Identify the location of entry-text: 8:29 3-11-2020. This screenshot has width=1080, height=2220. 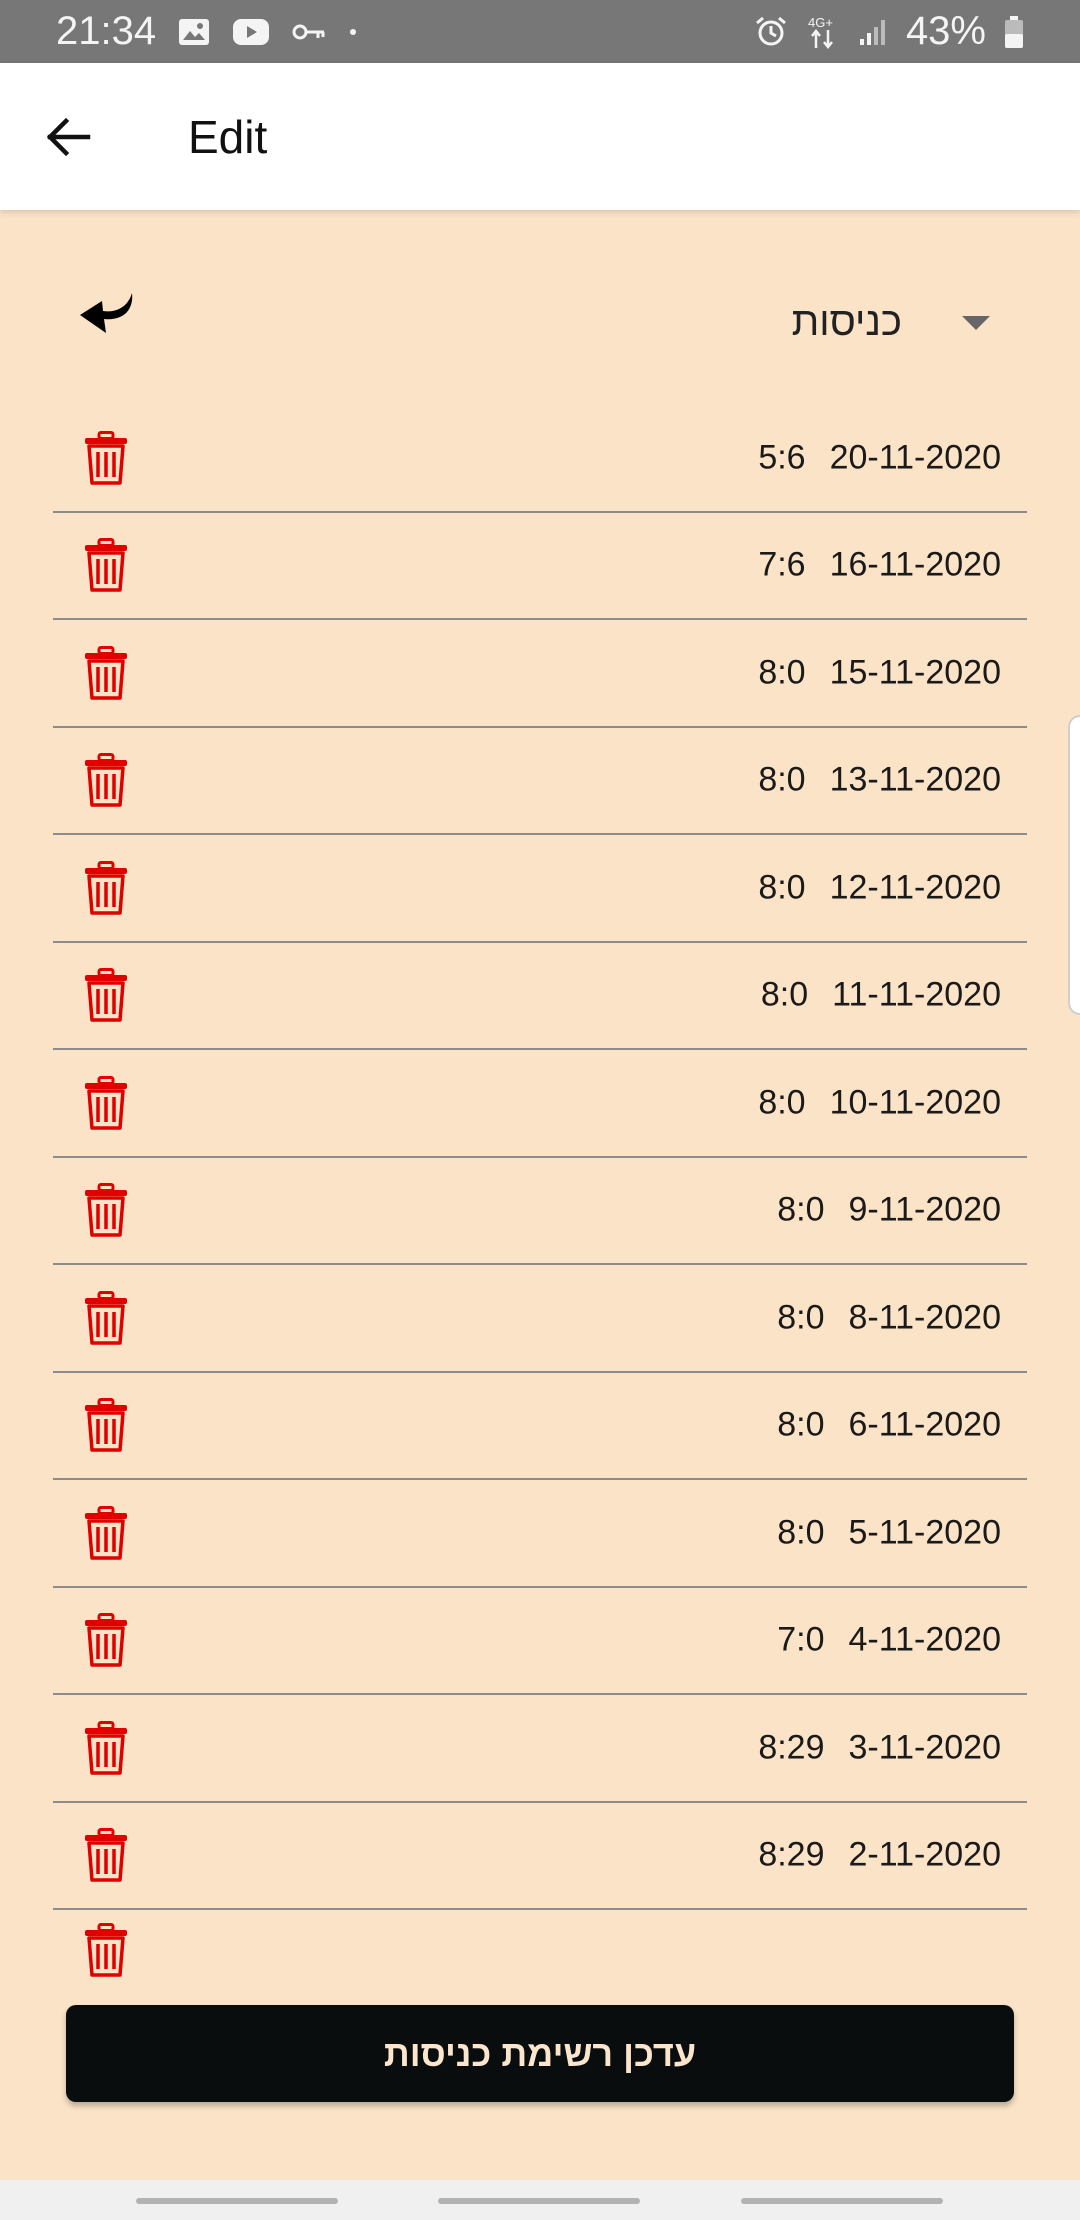
(879, 1747).